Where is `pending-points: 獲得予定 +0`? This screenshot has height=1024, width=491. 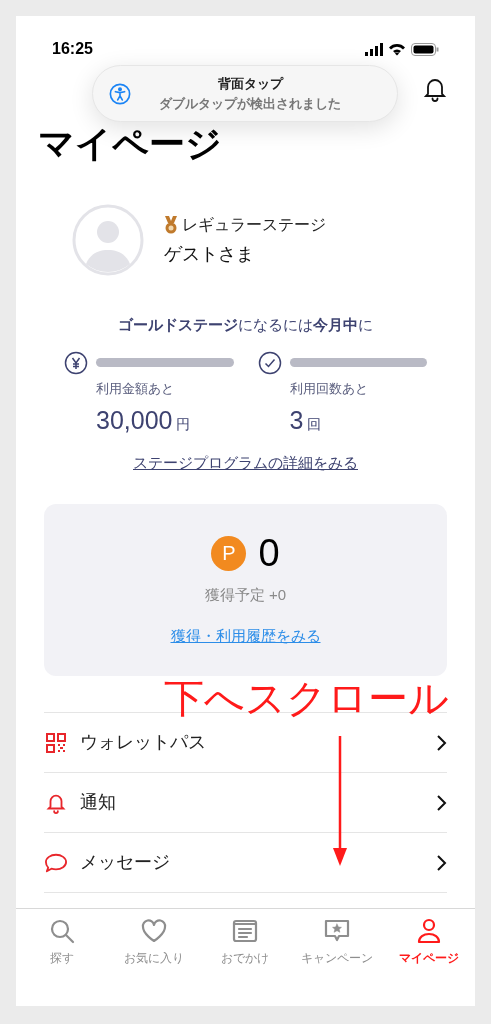 pending-points: 獲得予定 +0 is located at coordinates (245, 595).